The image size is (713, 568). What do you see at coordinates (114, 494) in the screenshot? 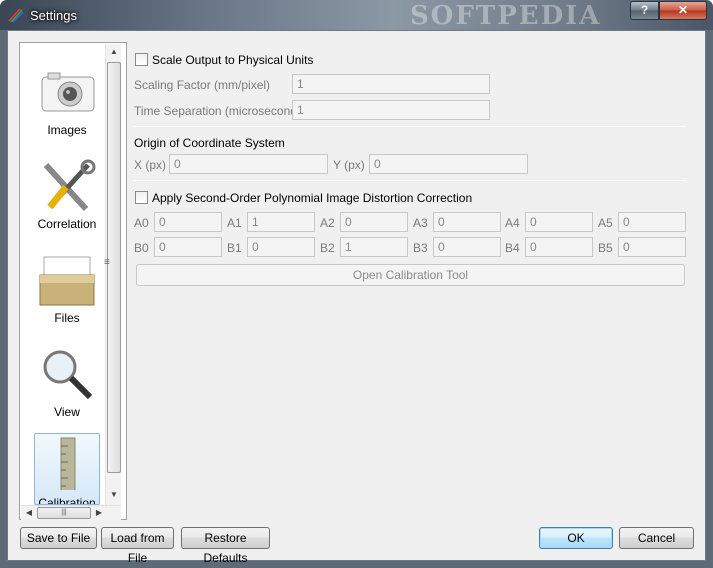
I see `scroll-down-icon: ▼` at bounding box center [114, 494].